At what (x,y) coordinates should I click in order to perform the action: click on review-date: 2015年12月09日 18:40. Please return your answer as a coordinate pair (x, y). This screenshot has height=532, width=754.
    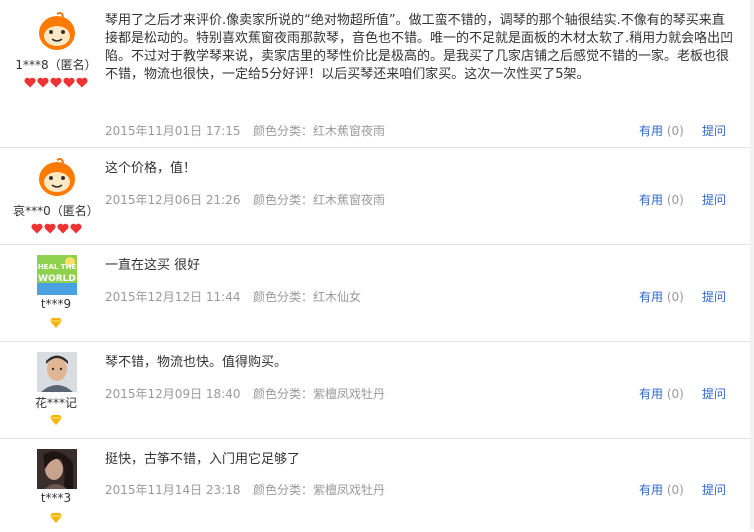
    Looking at the image, I should click on (173, 394).